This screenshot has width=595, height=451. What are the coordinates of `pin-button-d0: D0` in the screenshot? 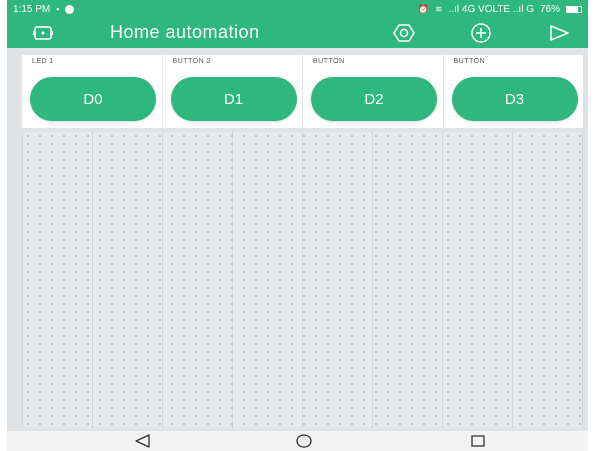 It's located at (93, 99).